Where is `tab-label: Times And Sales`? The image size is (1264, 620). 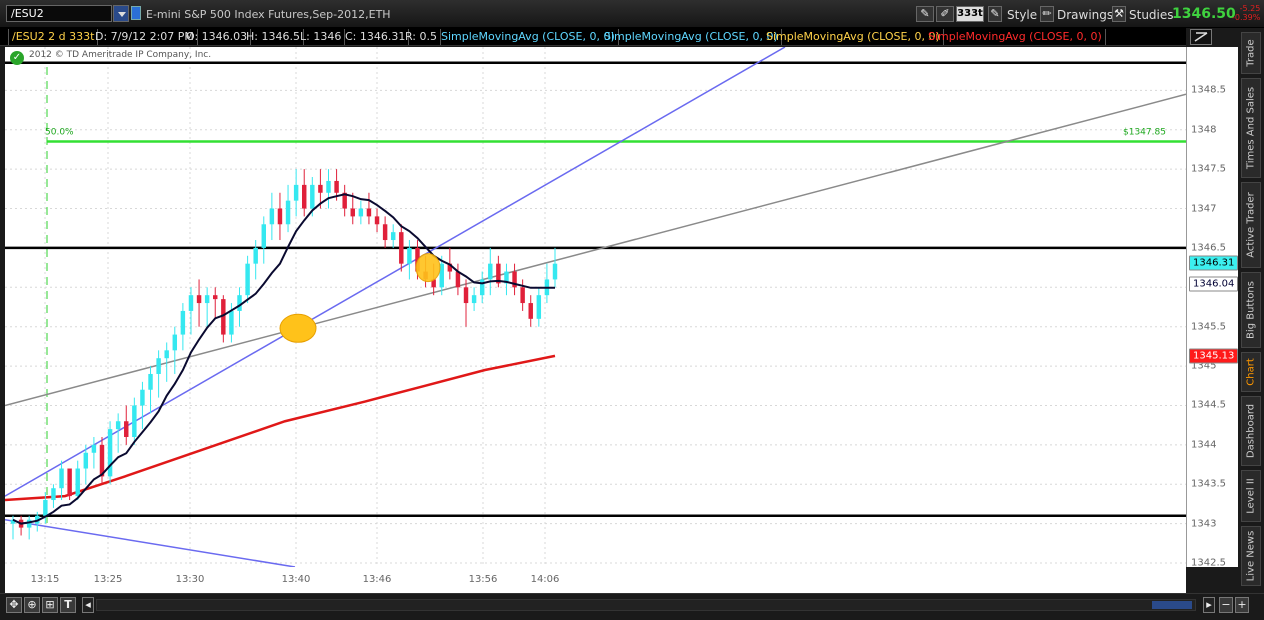
tab-label: Times And Sales is located at coordinates (1251, 128).